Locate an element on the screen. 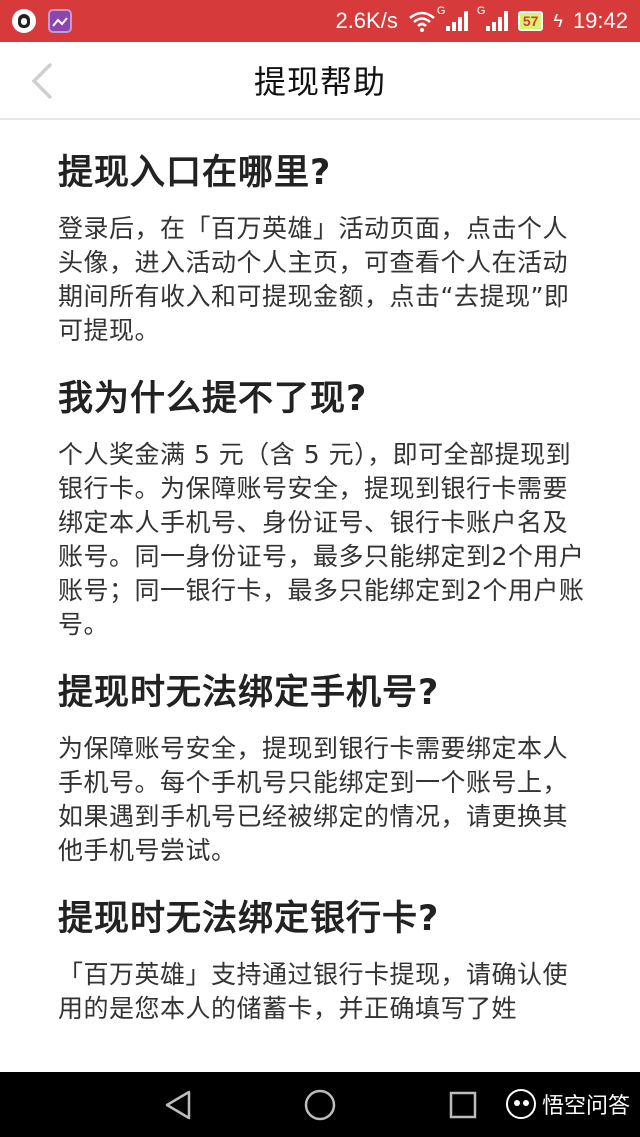 The image size is (640, 1137). notification-icons is located at coordinates (42, 21).